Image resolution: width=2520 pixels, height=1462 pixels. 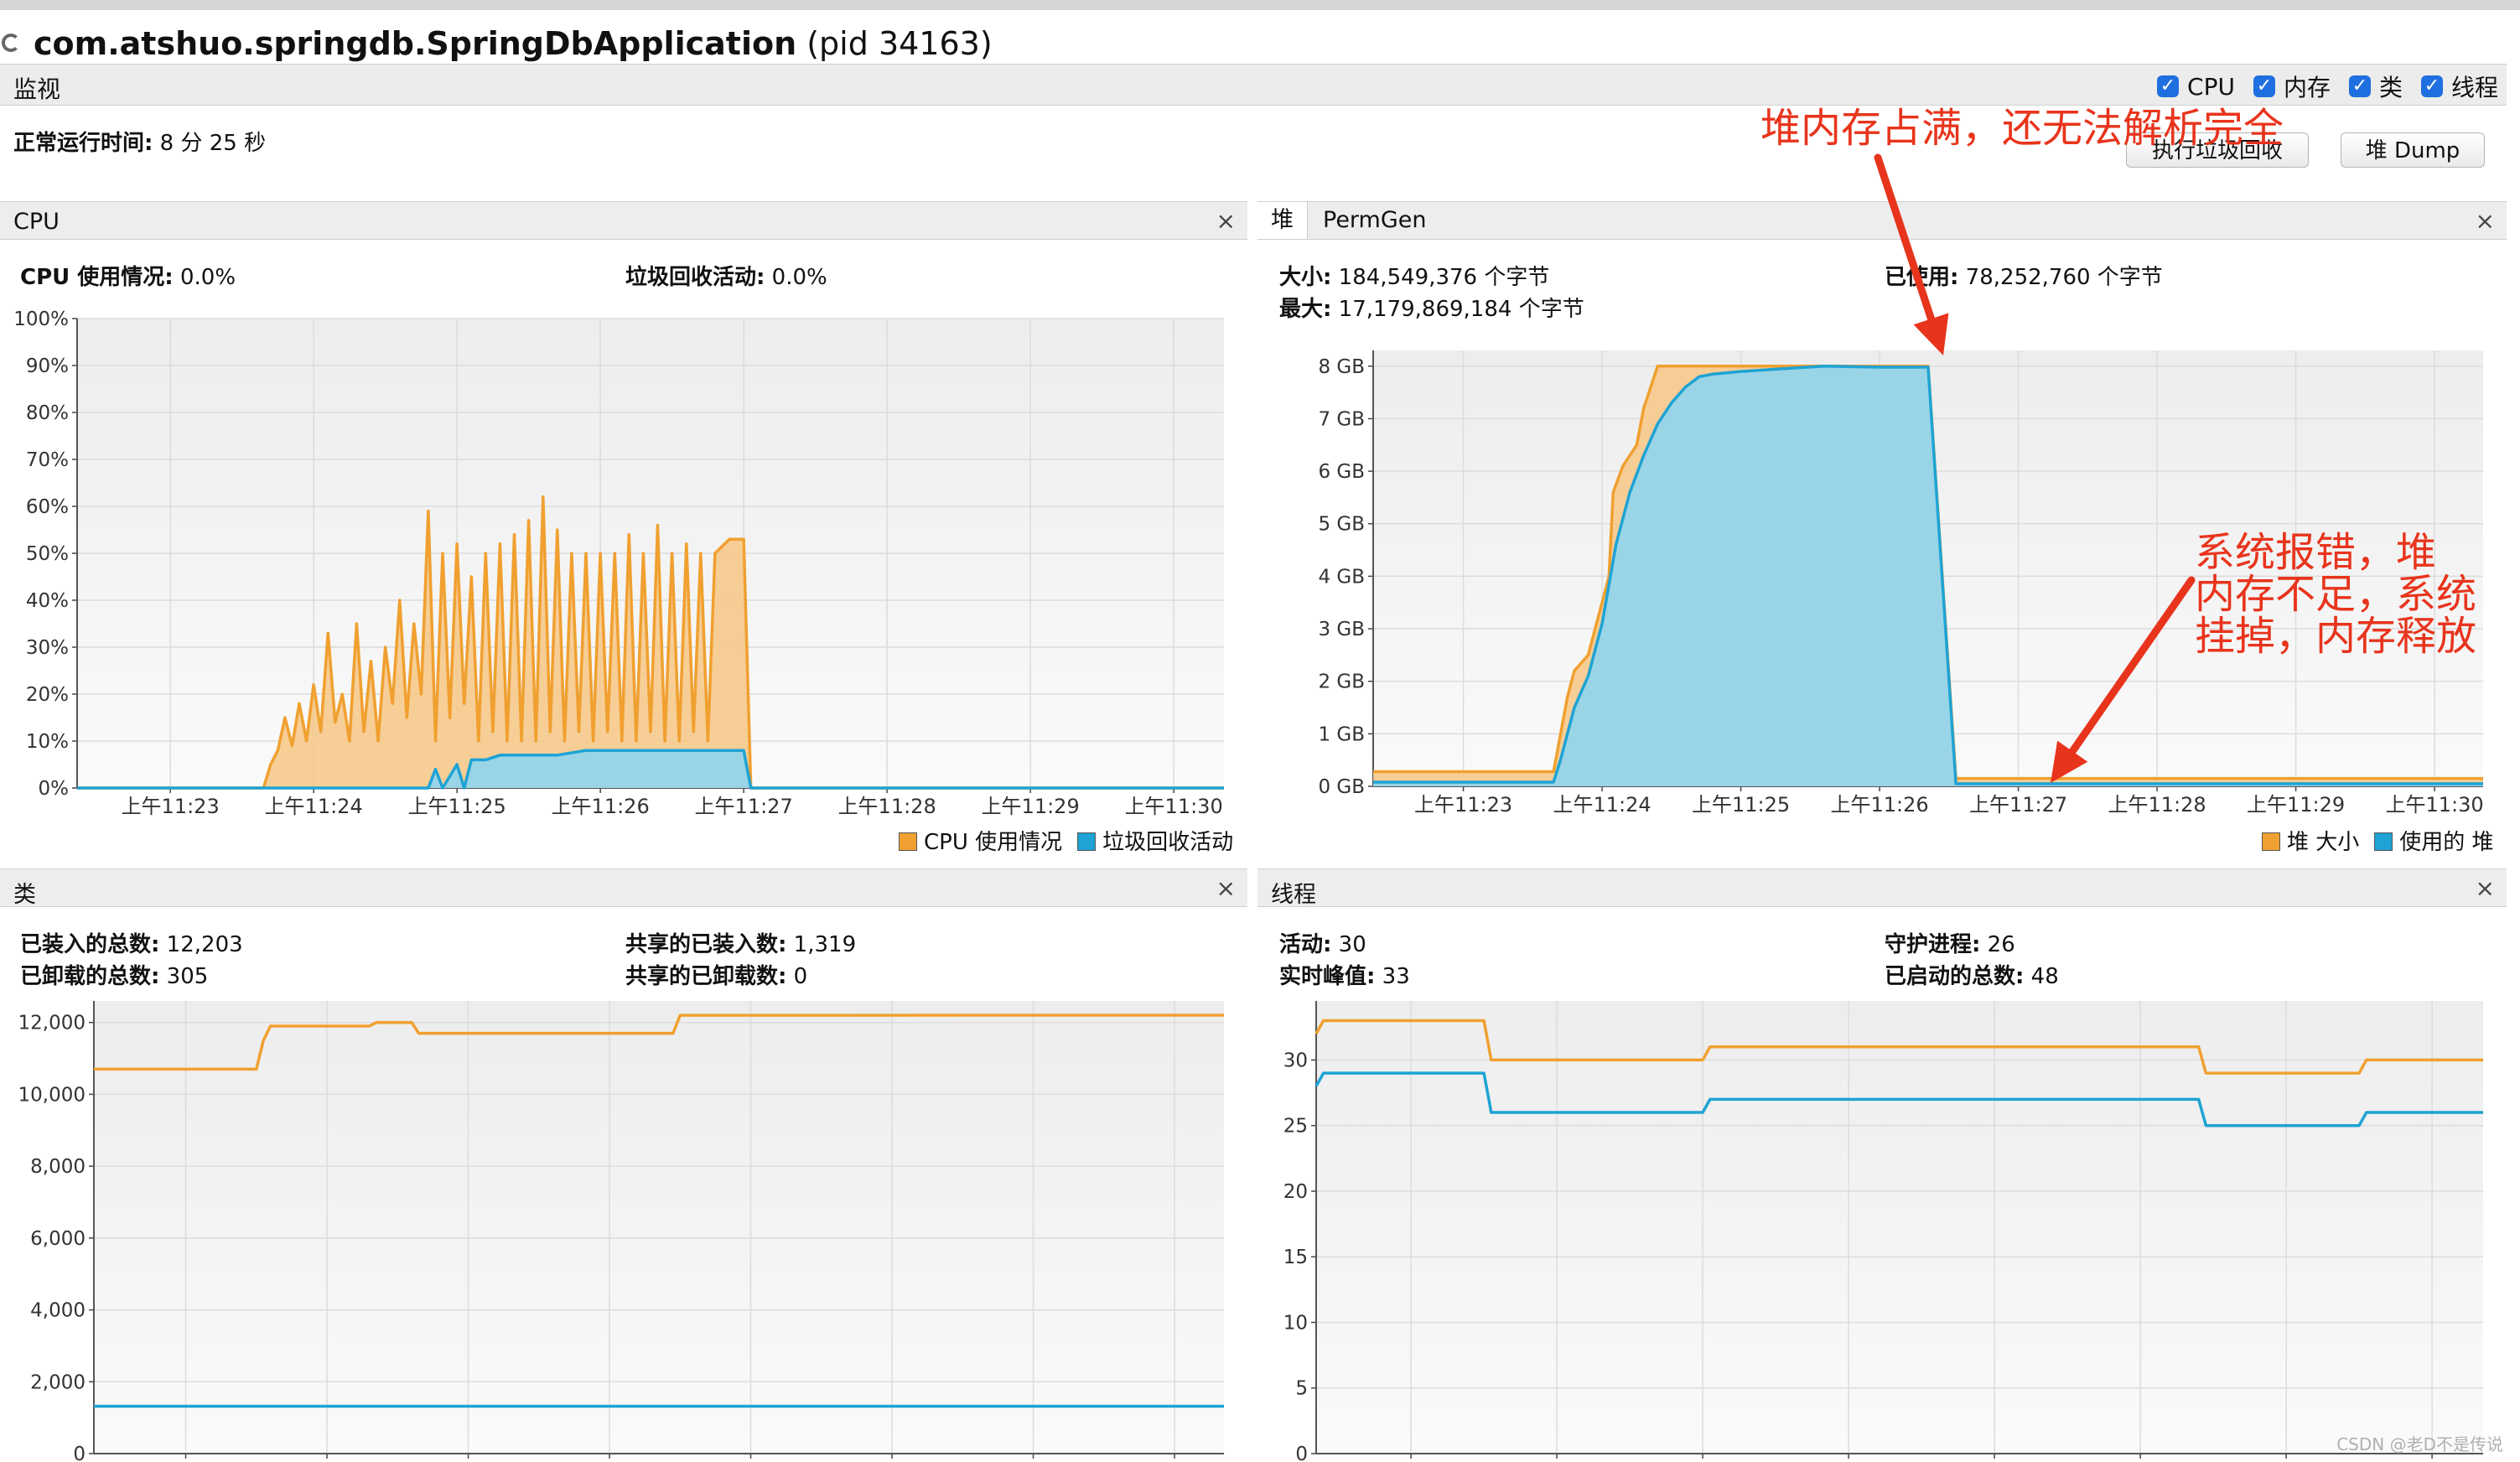 What do you see at coordinates (1933, 945) in the screenshot?
I see `threads-daemon-label: 守护进程:` at bounding box center [1933, 945].